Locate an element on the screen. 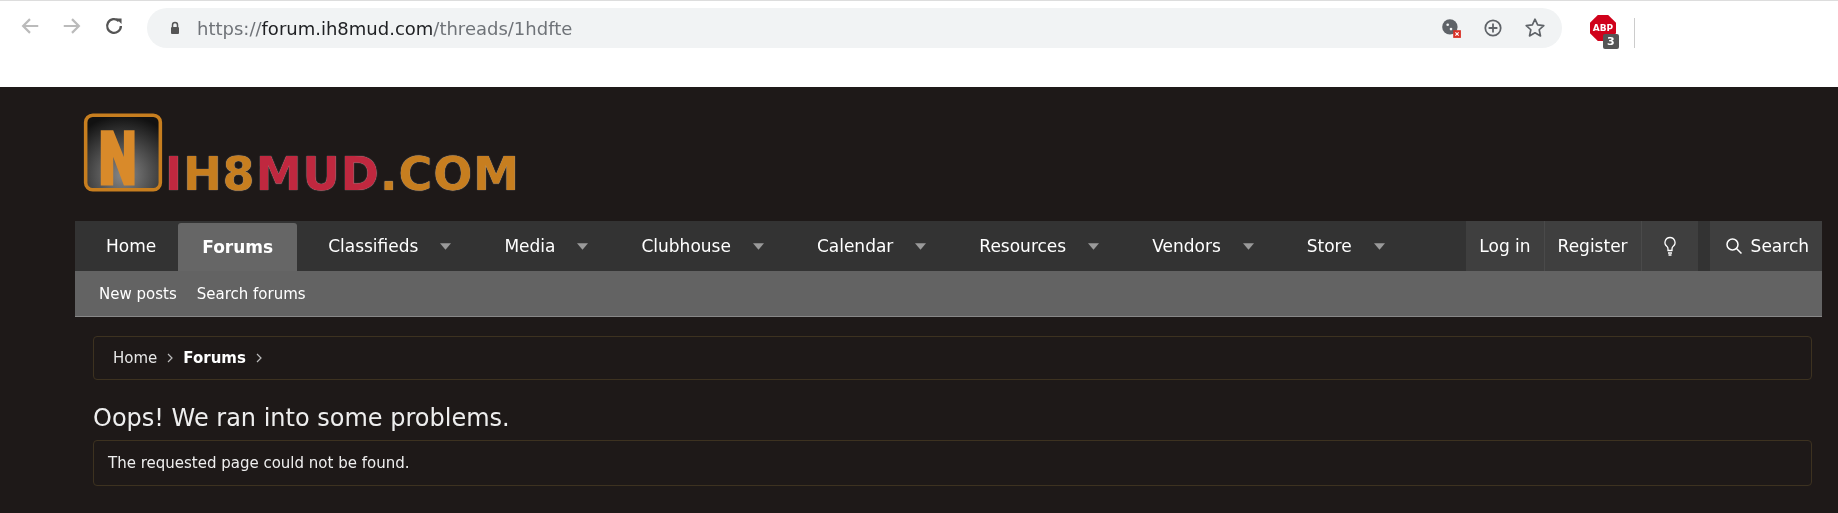 This screenshot has height=513, width=1838. error-message: The requested page could not be found. is located at coordinates (952, 463).